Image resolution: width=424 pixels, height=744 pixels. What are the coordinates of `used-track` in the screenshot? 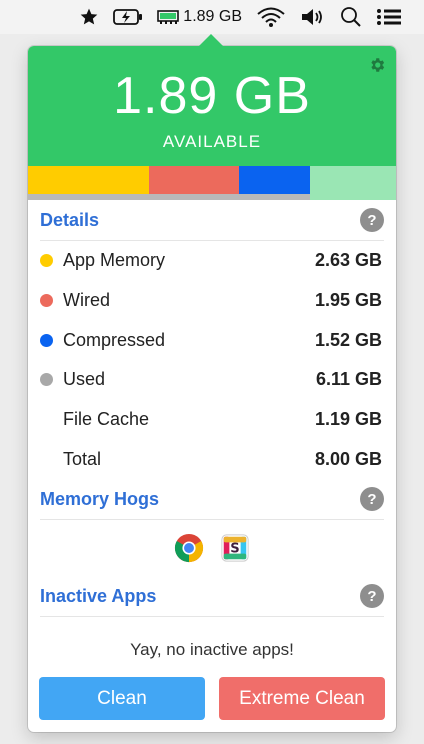 It's located at (169, 197).